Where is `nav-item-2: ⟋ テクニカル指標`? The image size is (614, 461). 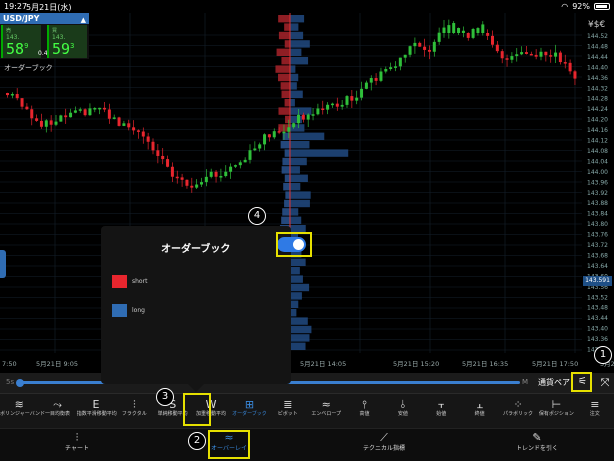
nav-item-2: ⟋ テクニカル指標 is located at coordinates (384, 445).